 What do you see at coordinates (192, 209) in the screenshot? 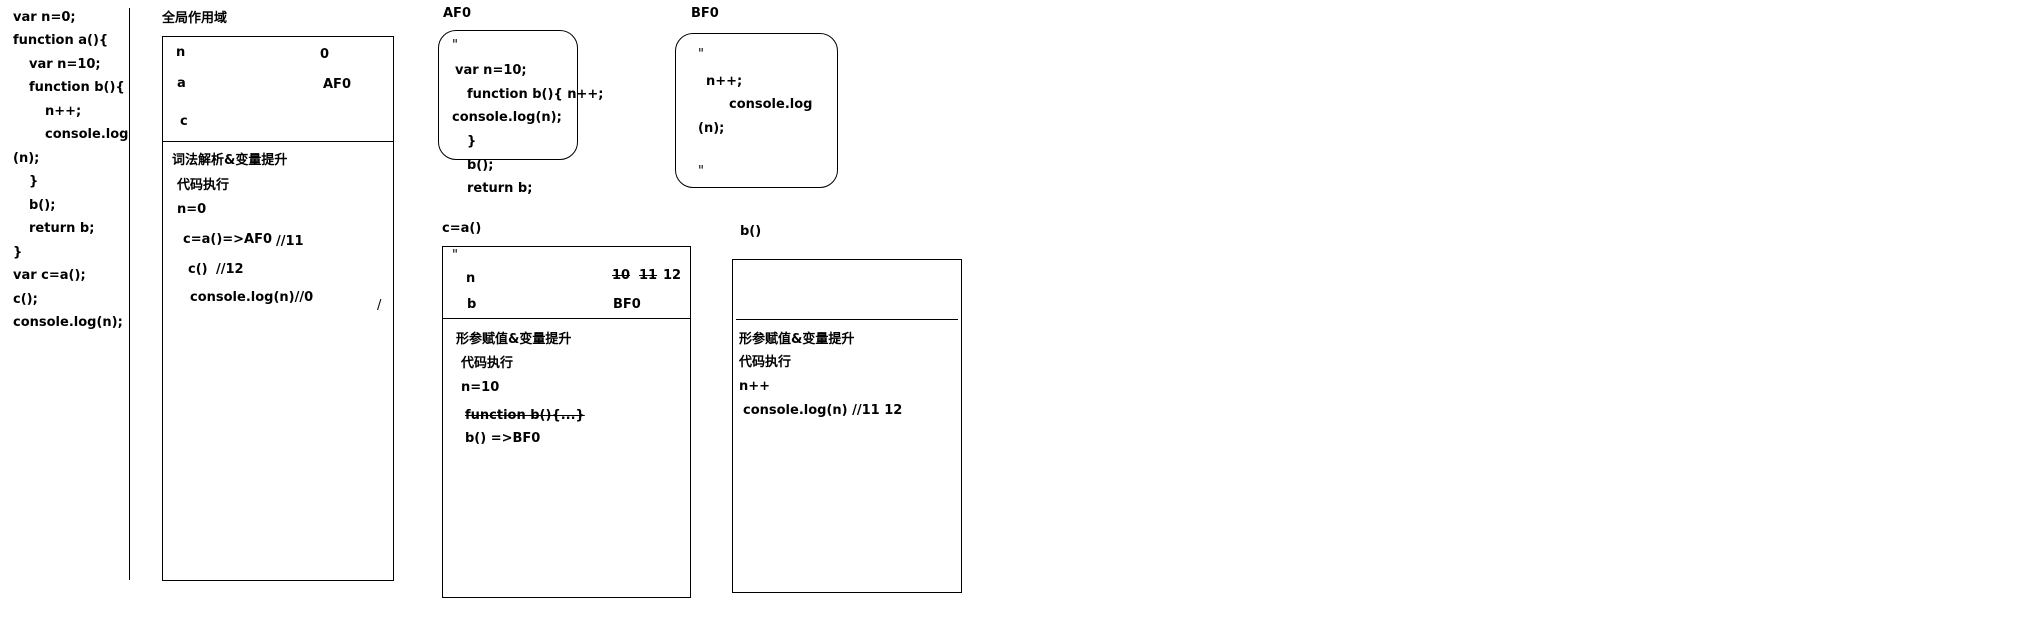
I see `step-text: n=0` at bounding box center [192, 209].